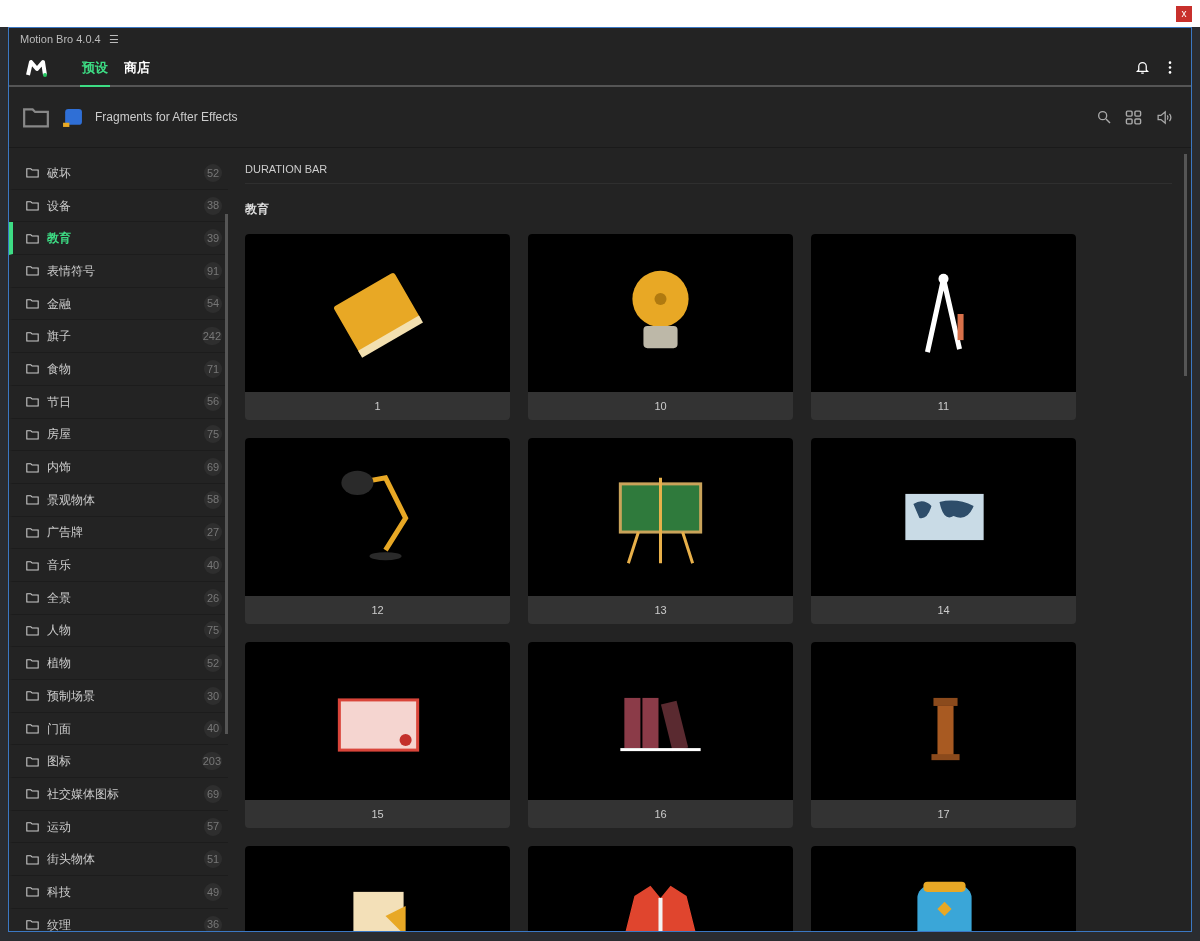 The height and width of the screenshot is (941, 1200). What do you see at coordinates (377, 735) in the screenshot?
I see `preset-card: 15` at bounding box center [377, 735].